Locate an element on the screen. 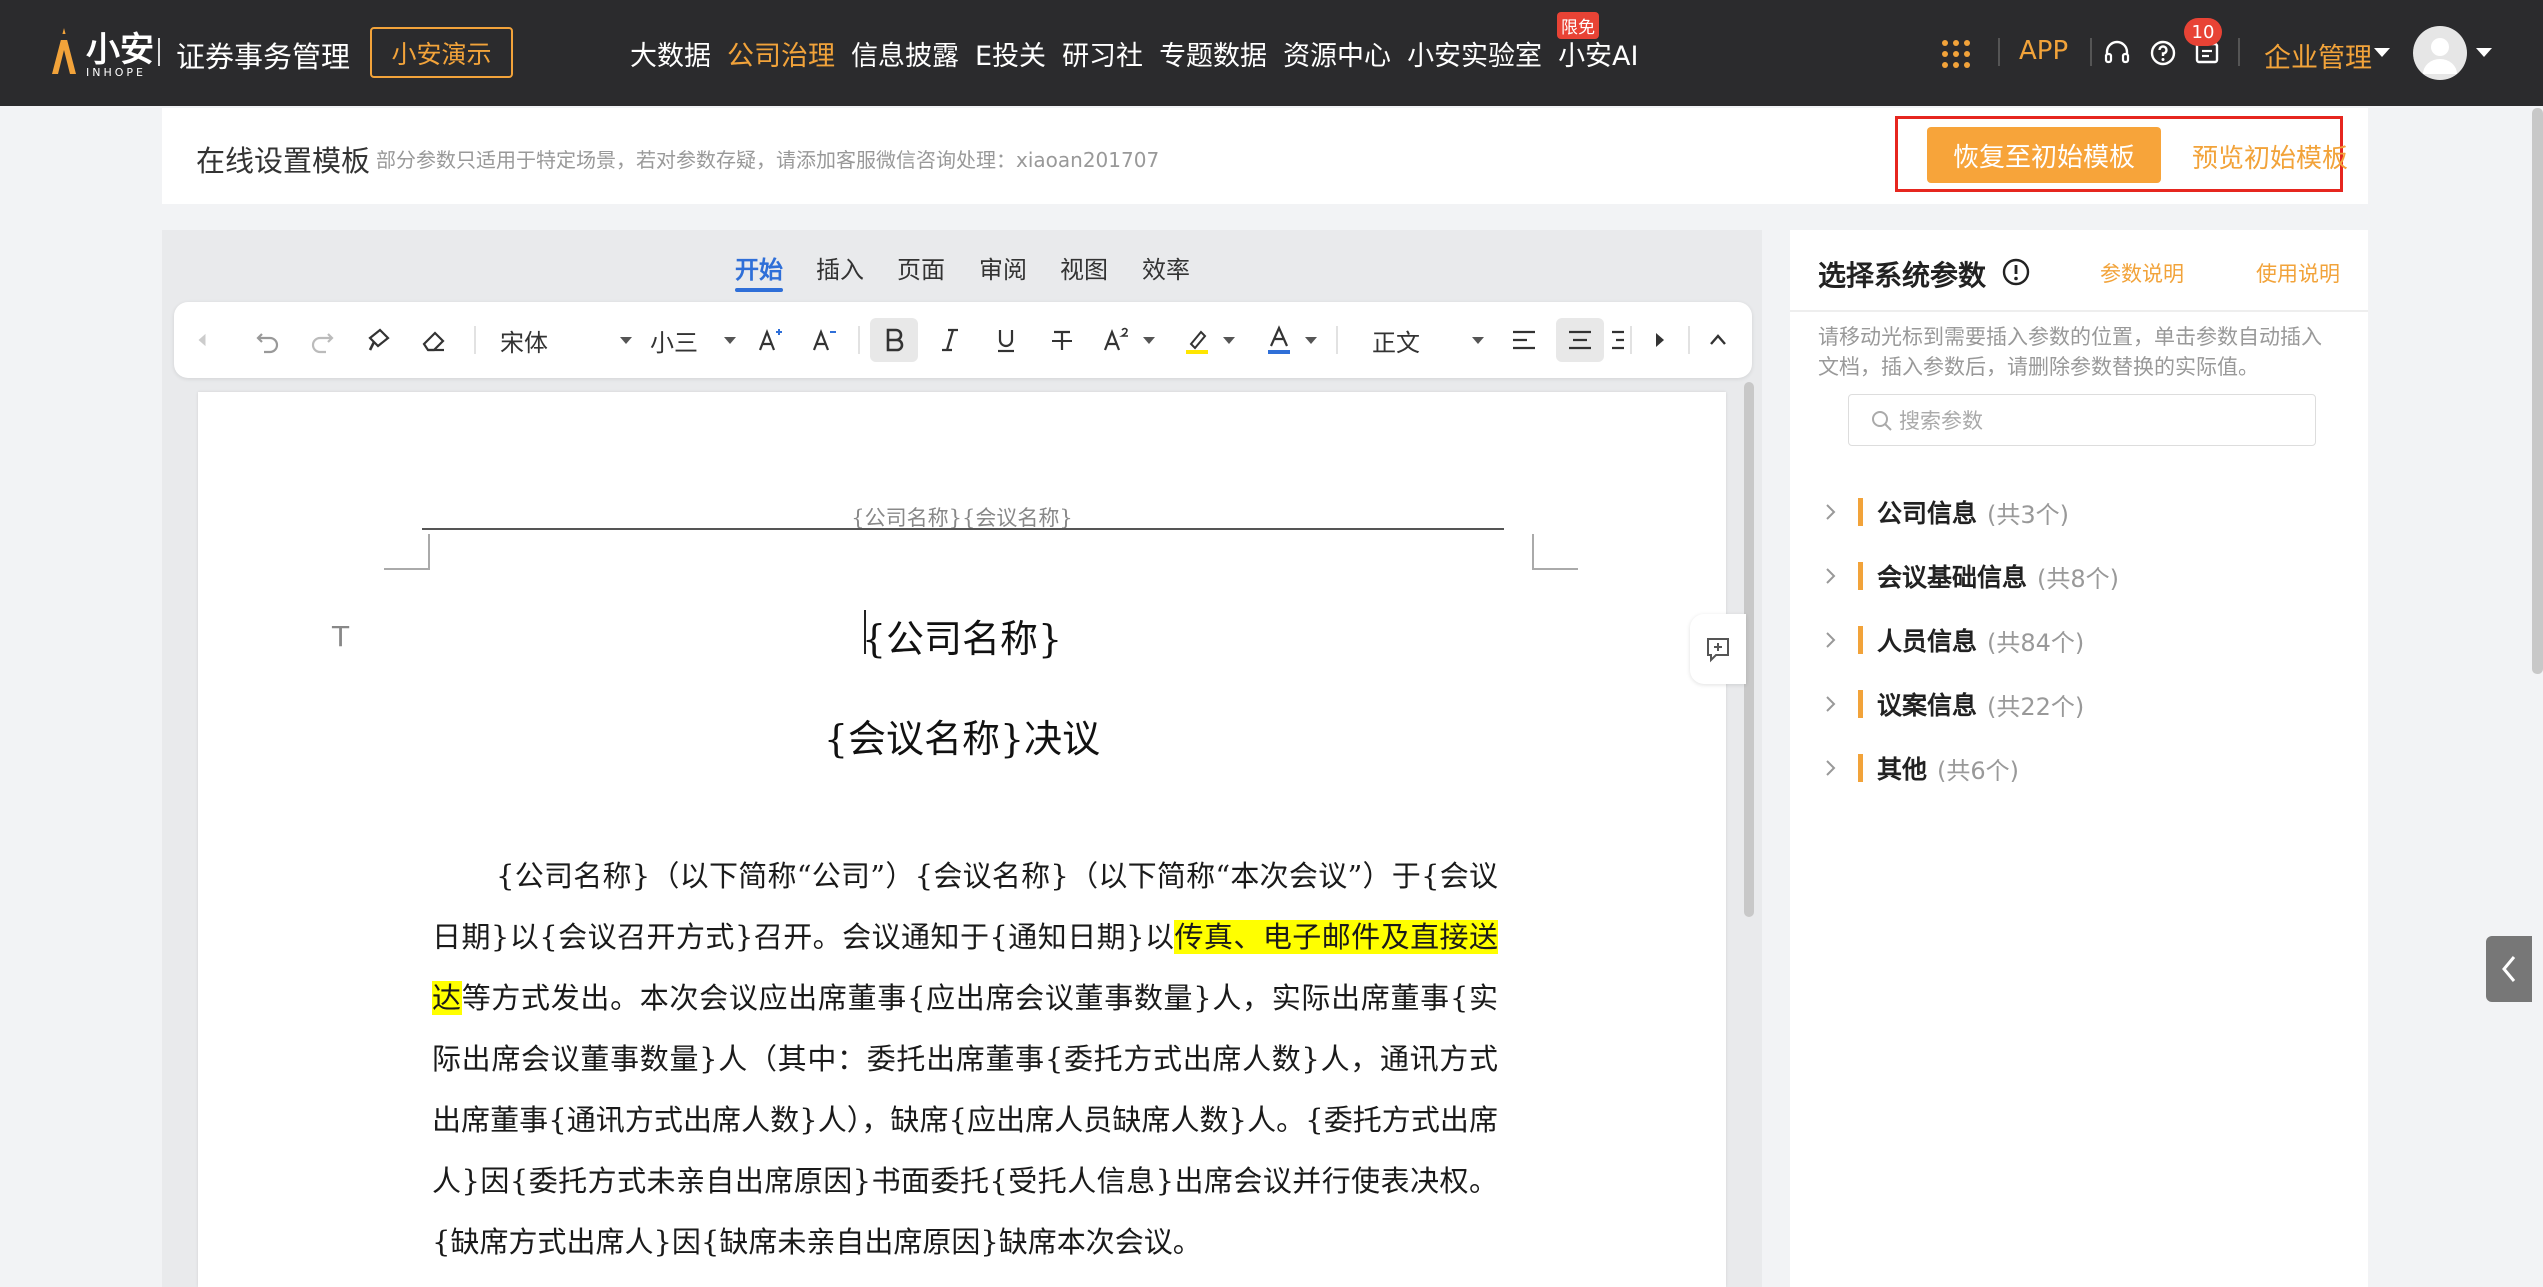 This screenshot has height=1287, width=2543. category-count: (共8个) is located at coordinates (2078, 578).